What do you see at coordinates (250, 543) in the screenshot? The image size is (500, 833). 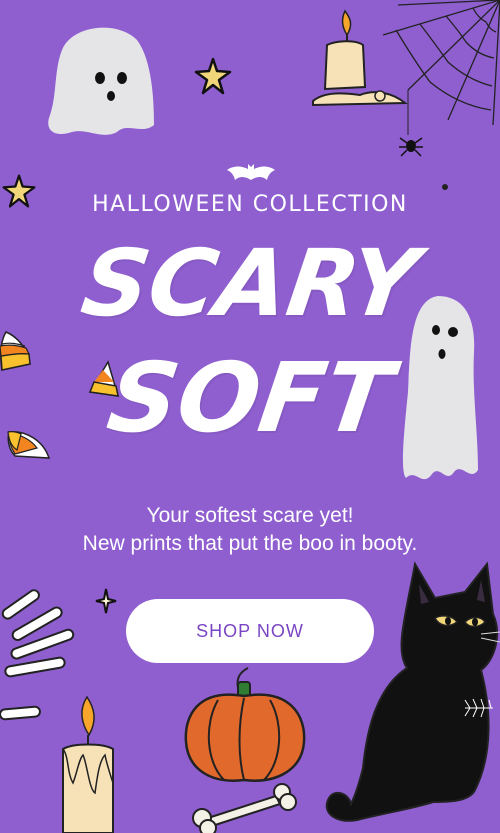 I see `tagline-line-2: New prints that put the boo in booty.` at bounding box center [250, 543].